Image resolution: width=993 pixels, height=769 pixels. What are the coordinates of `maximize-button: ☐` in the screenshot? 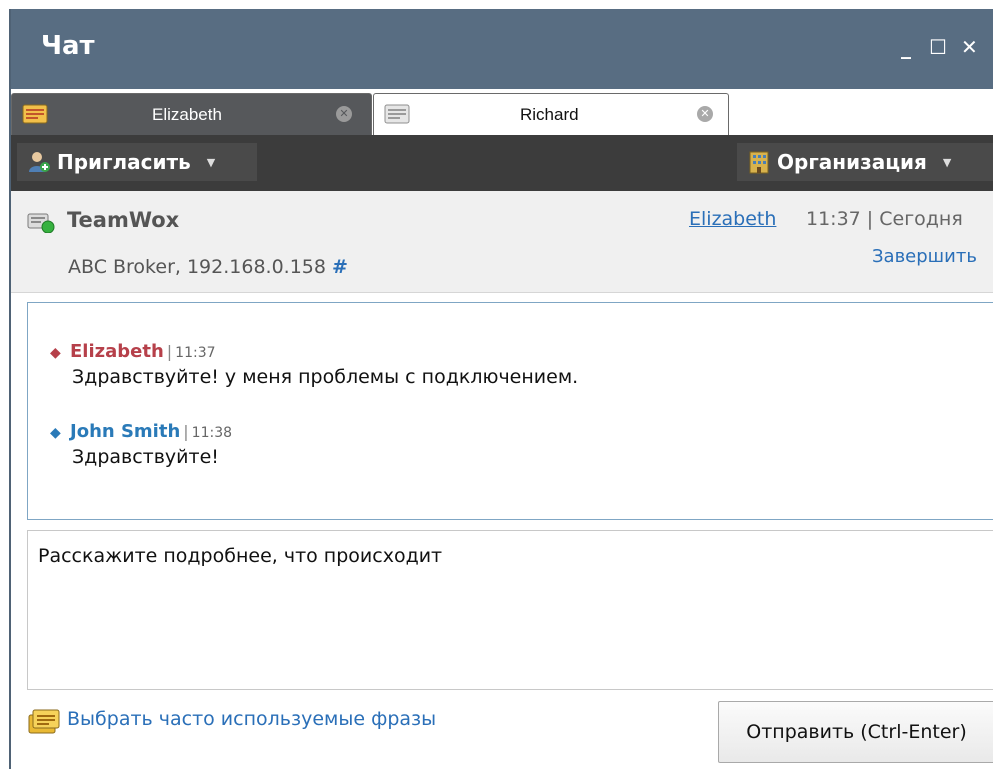 It's located at (938, 47).